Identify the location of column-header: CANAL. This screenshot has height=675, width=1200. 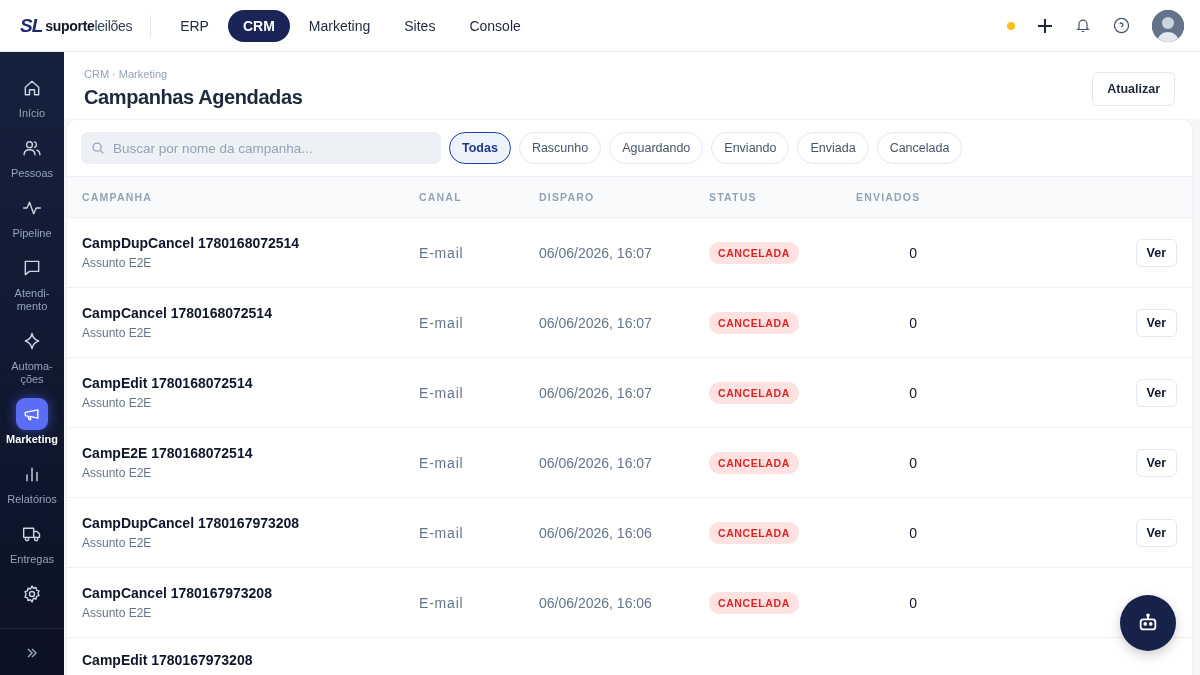
(441, 197).